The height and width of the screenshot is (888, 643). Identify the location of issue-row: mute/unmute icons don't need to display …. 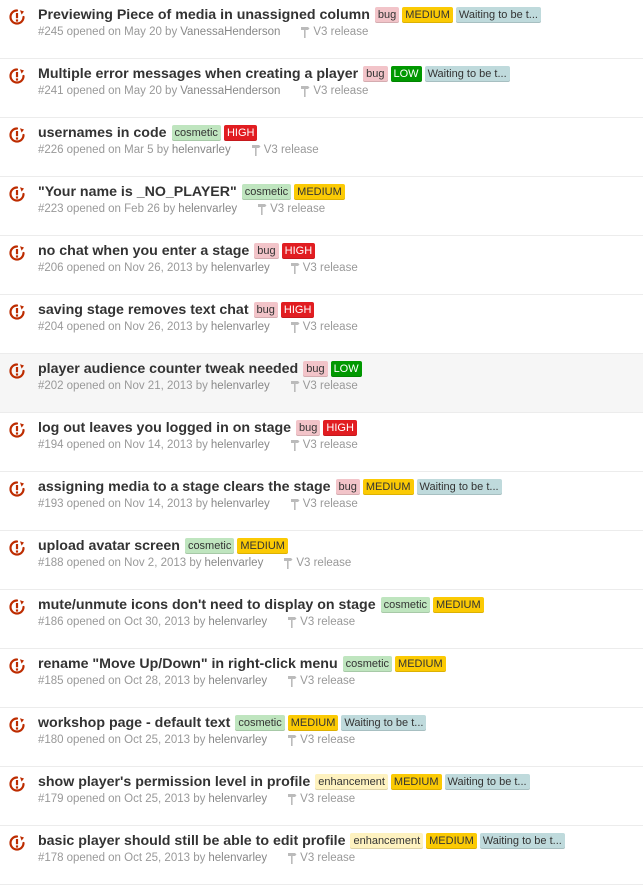
(321, 619).